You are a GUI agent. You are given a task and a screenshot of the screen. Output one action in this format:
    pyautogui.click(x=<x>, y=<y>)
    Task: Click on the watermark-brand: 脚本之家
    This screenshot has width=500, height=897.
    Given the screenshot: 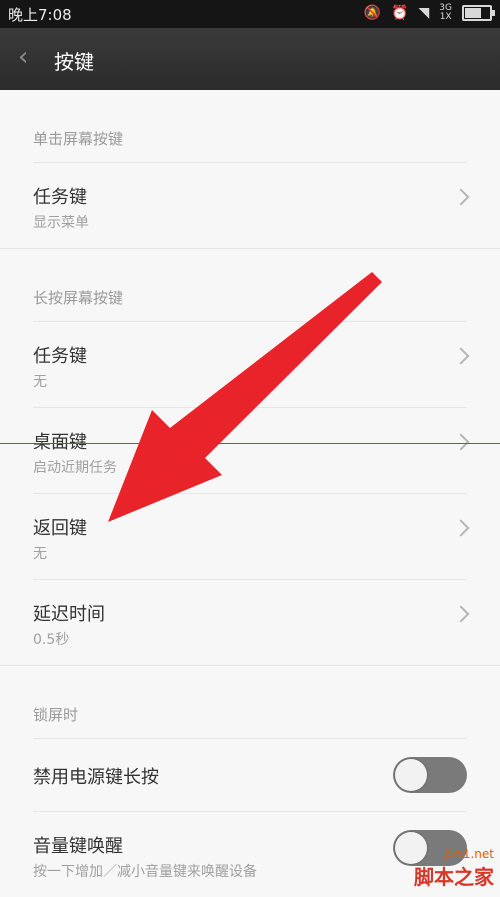 What is the action you would take?
    pyautogui.click(x=454, y=877)
    